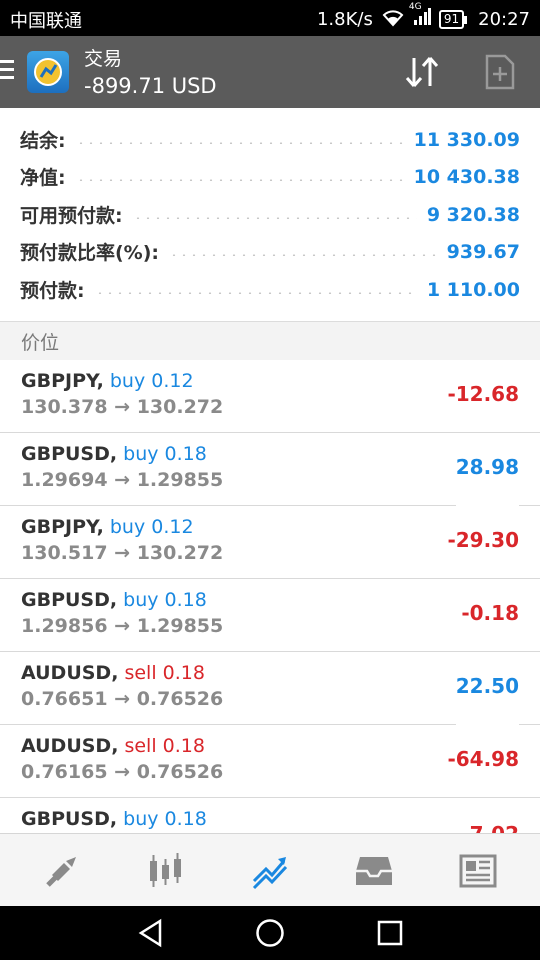  I want to click on summary-value: 939.67, so click(483, 251).